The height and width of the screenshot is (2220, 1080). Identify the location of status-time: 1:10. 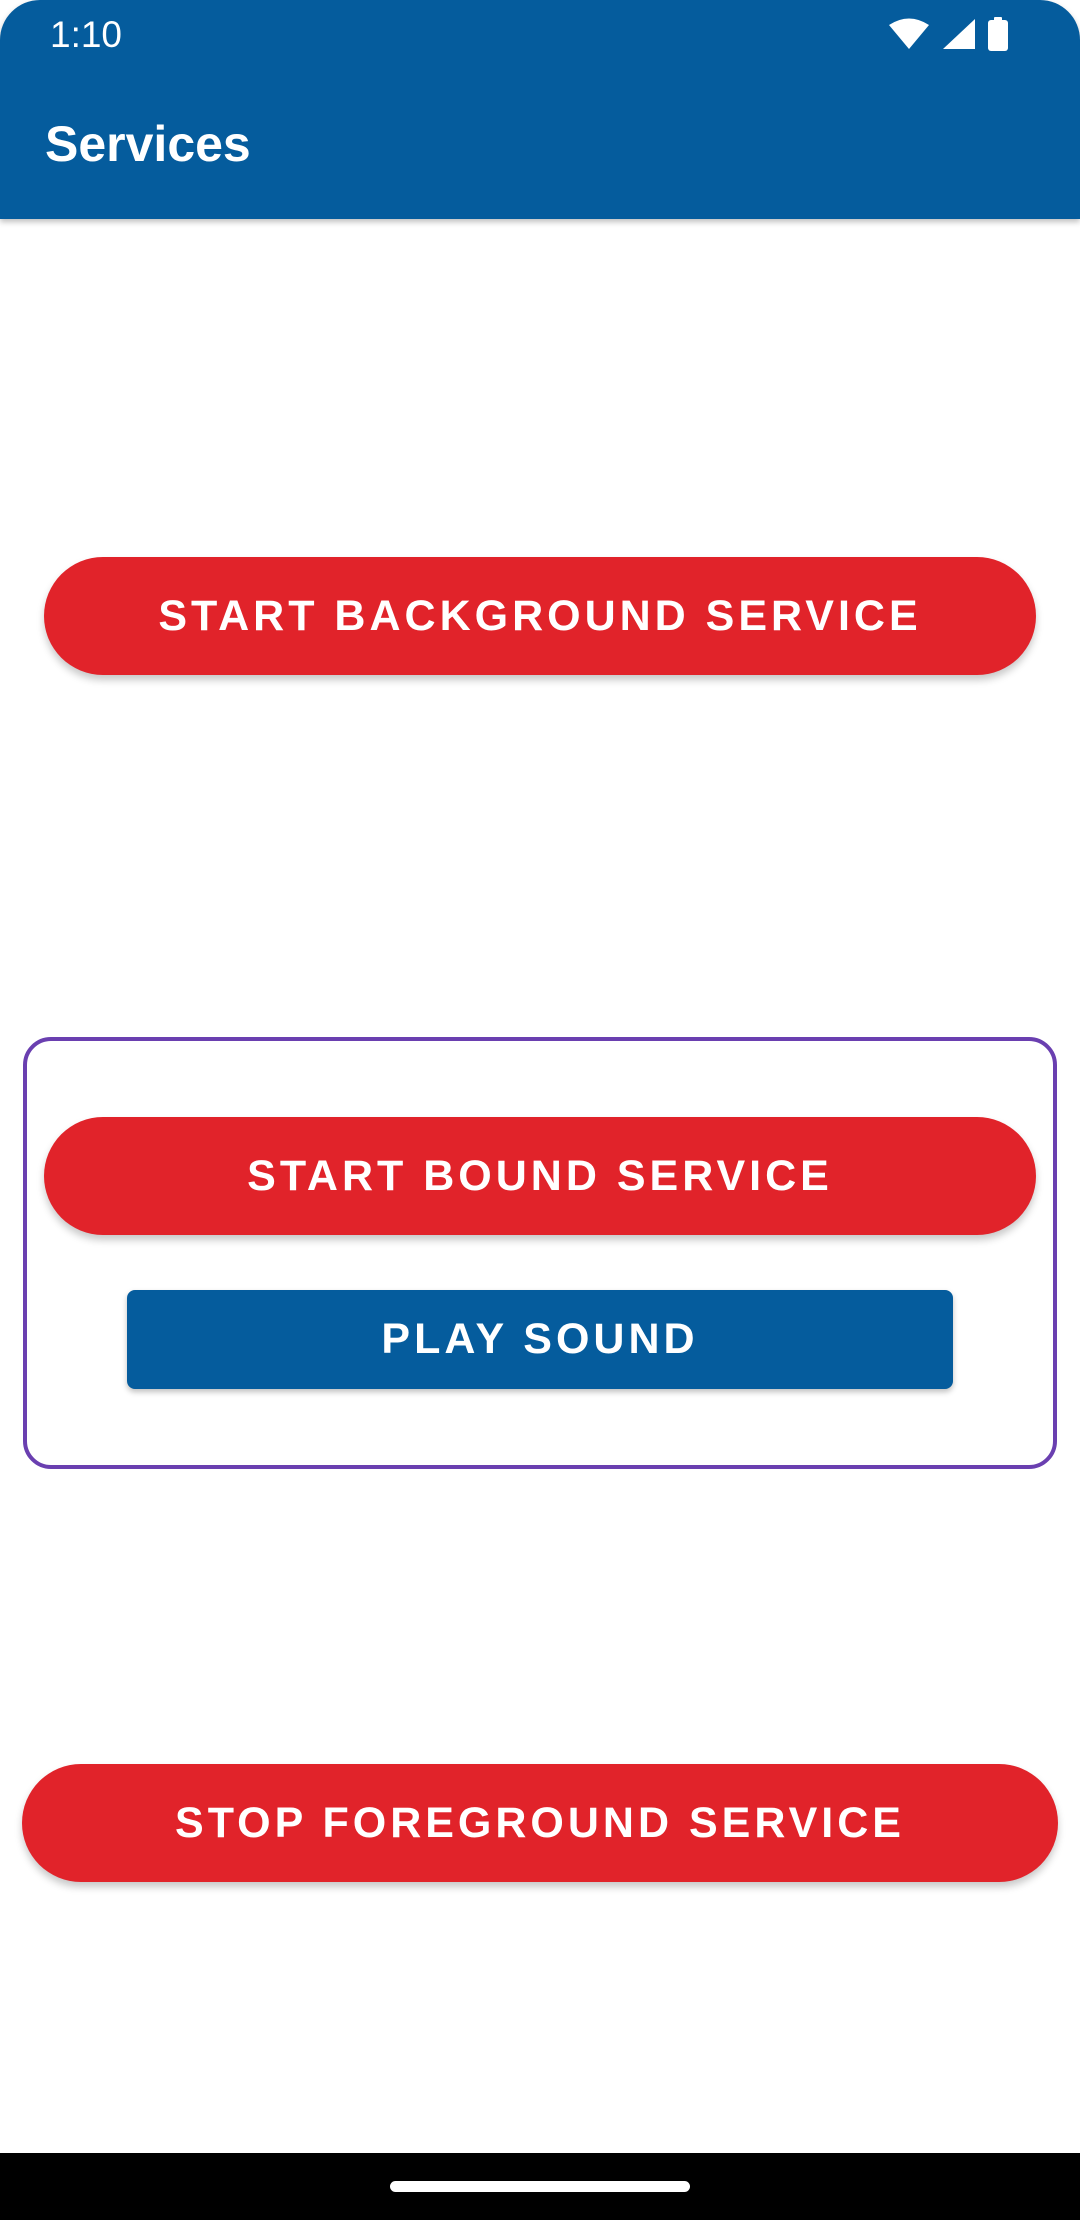
(86, 34).